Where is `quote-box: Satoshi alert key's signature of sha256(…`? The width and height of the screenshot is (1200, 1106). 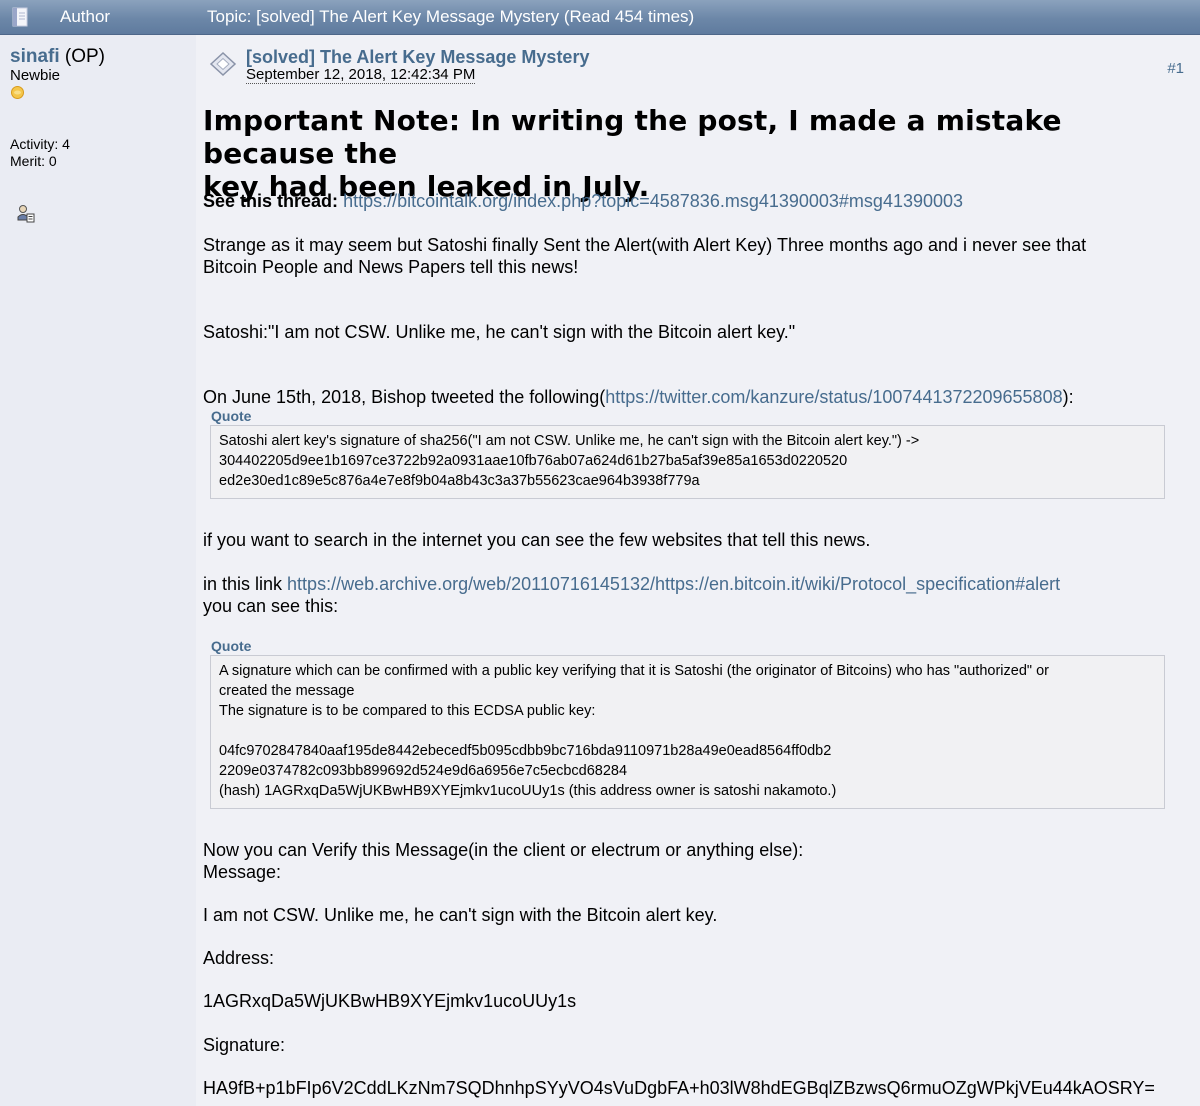 quote-box: Satoshi alert key's signature of sha256(… is located at coordinates (687, 462).